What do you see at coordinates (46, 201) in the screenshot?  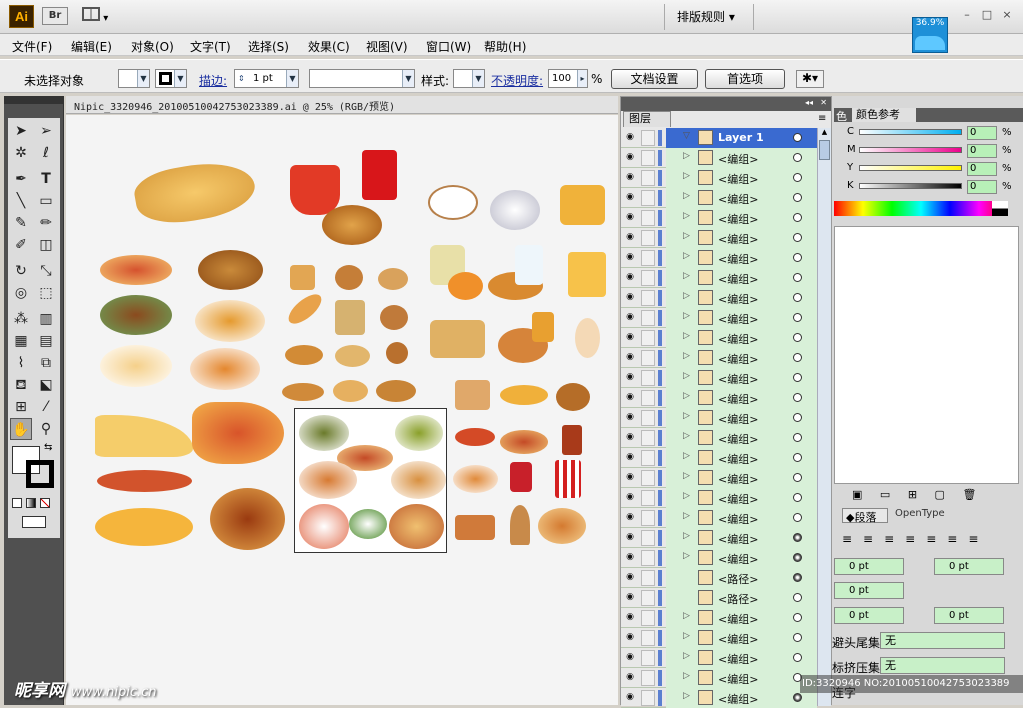 I see `rectangle-tool-icon: ▭` at bounding box center [46, 201].